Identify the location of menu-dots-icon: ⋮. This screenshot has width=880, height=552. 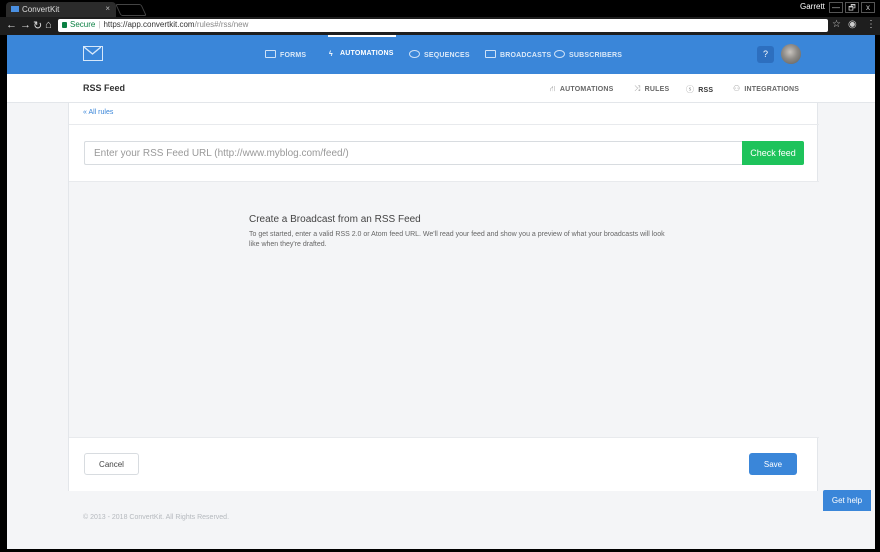
(871, 24).